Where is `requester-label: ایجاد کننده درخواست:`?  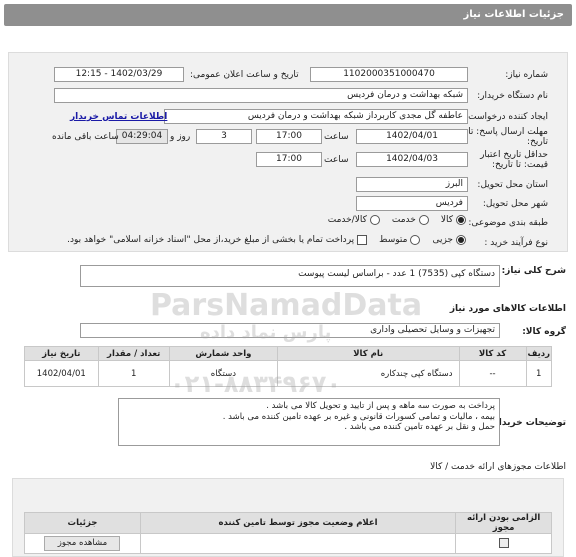
requester-label: ایجاد کننده درخواست: is located at coordinates (506, 117).